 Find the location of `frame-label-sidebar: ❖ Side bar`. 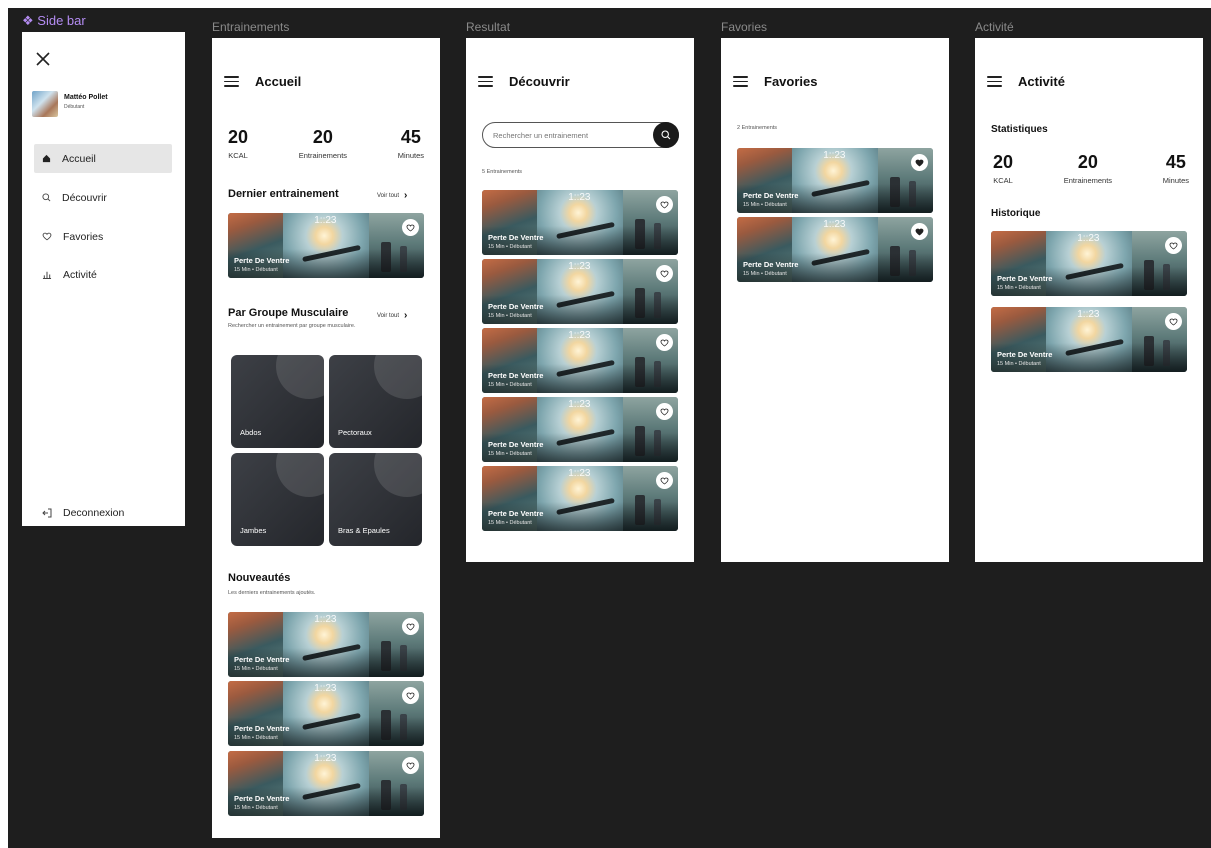

frame-label-sidebar: ❖ Side bar is located at coordinates (54, 21).